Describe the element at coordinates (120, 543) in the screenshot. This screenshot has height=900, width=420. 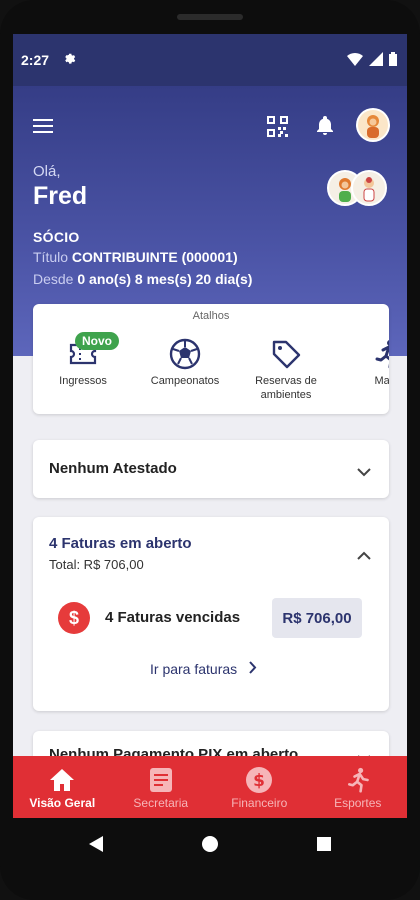
I see `invoices-title: 4 Faturas em aberto` at that location.